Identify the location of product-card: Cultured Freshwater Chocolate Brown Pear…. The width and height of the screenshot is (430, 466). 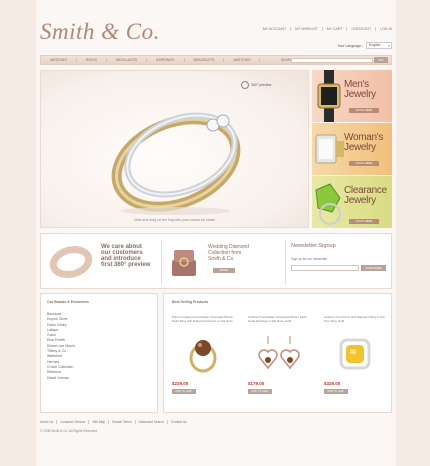
(279, 362).